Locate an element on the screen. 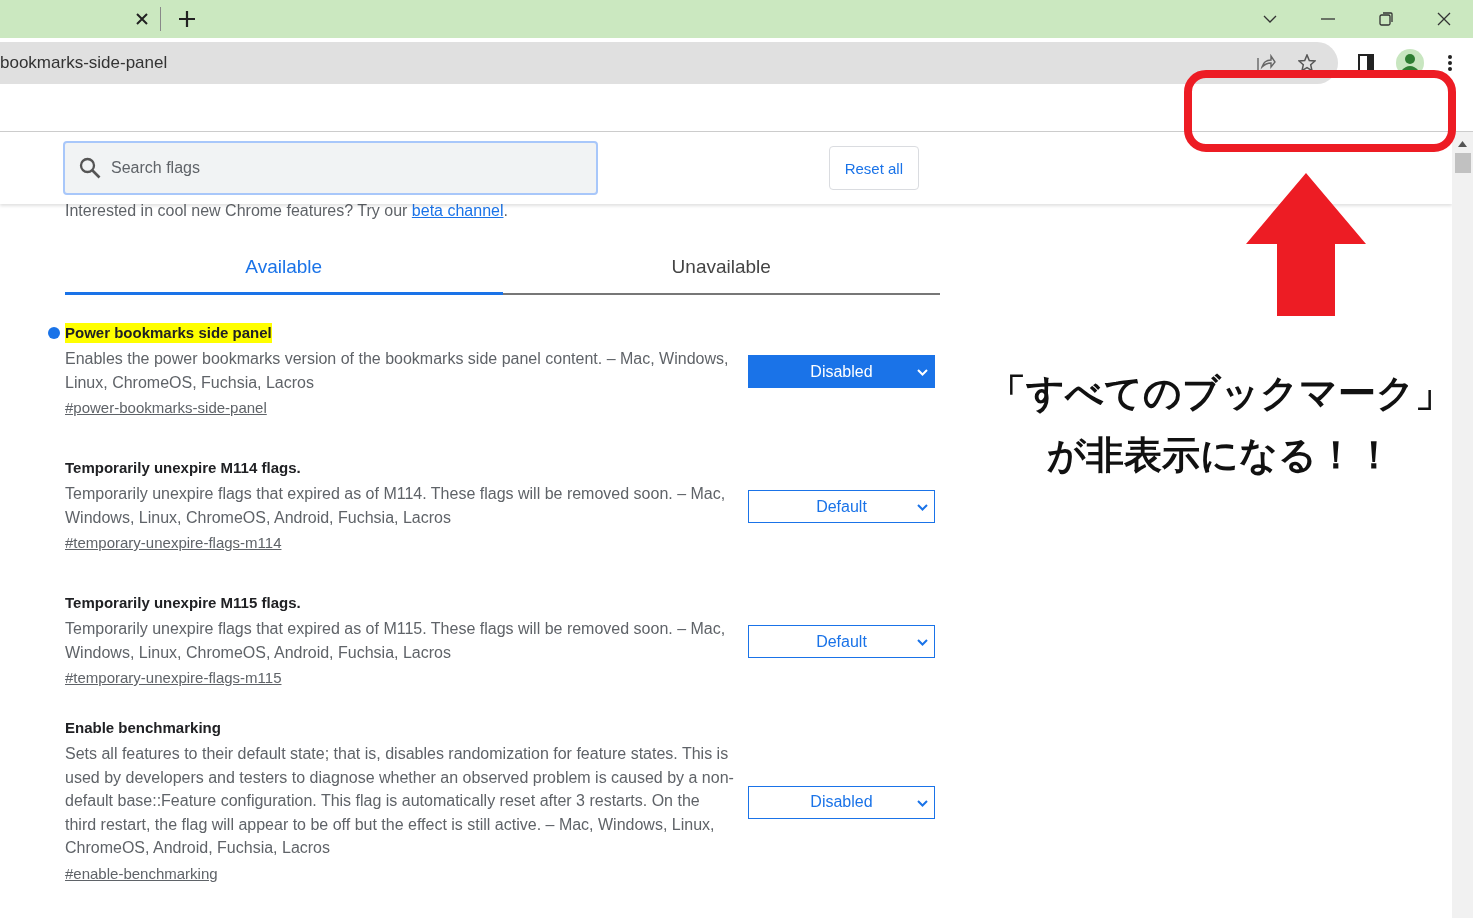 This screenshot has height=918, width=1473. share-icon is located at coordinates (1266, 63).